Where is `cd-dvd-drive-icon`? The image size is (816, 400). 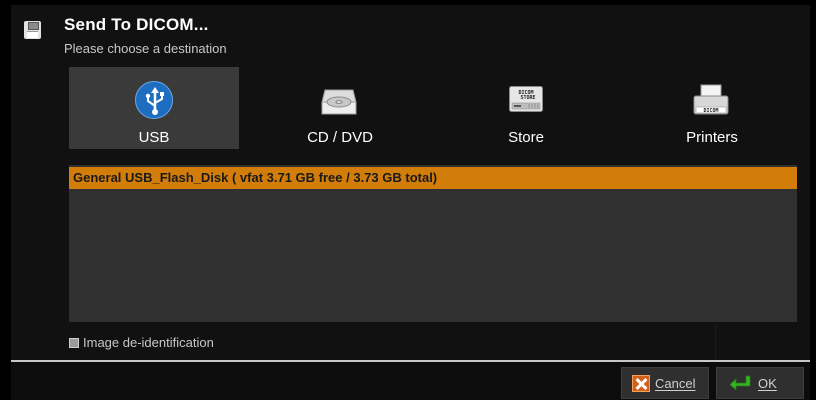 cd-dvd-drive-icon is located at coordinates (340, 100).